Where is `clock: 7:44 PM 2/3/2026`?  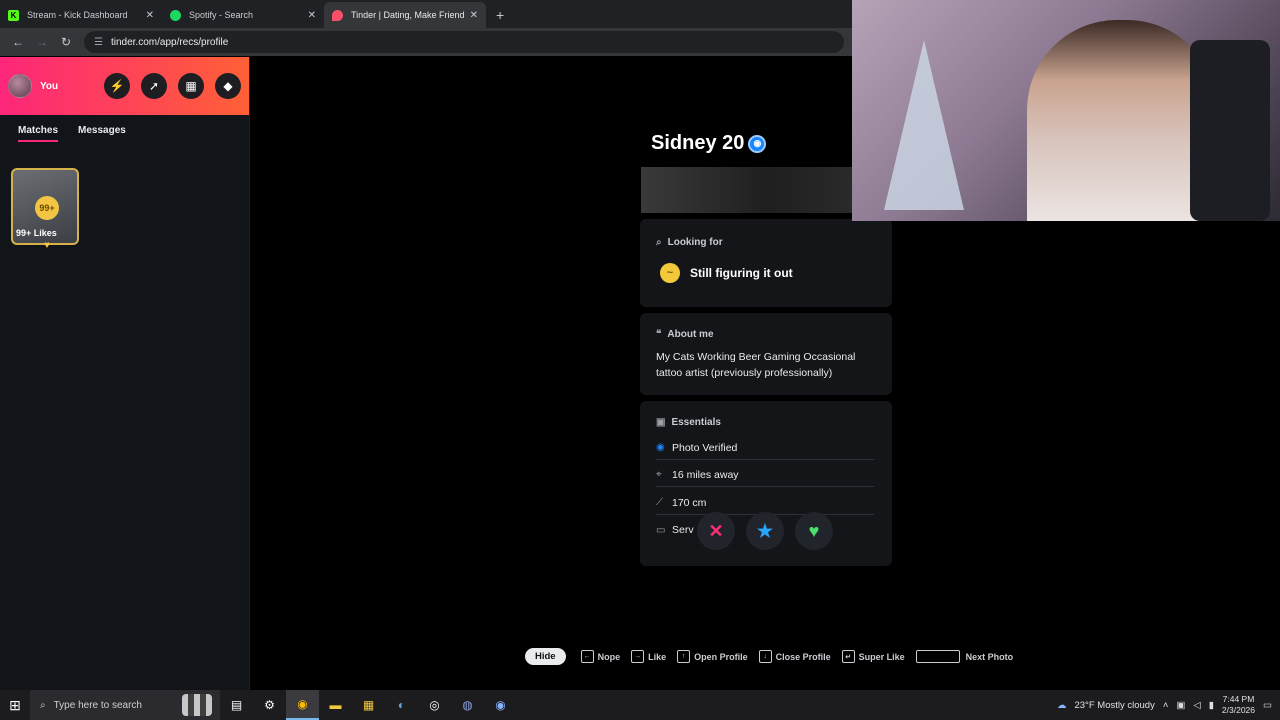 clock: 7:44 PM 2/3/2026 is located at coordinates (1238, 705).